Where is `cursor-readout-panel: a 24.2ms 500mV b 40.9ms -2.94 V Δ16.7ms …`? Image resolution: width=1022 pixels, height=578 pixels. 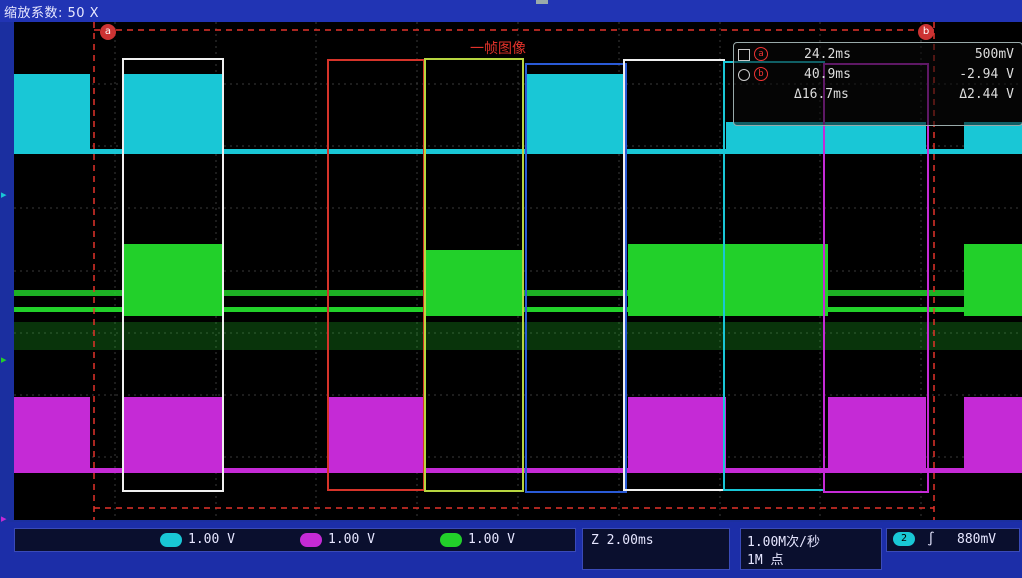 cursor-readout-panel: a 24.2ms 500mV b 40.9ms -2.94 V Δ16.7ms … is located at coordinates (877, 84).